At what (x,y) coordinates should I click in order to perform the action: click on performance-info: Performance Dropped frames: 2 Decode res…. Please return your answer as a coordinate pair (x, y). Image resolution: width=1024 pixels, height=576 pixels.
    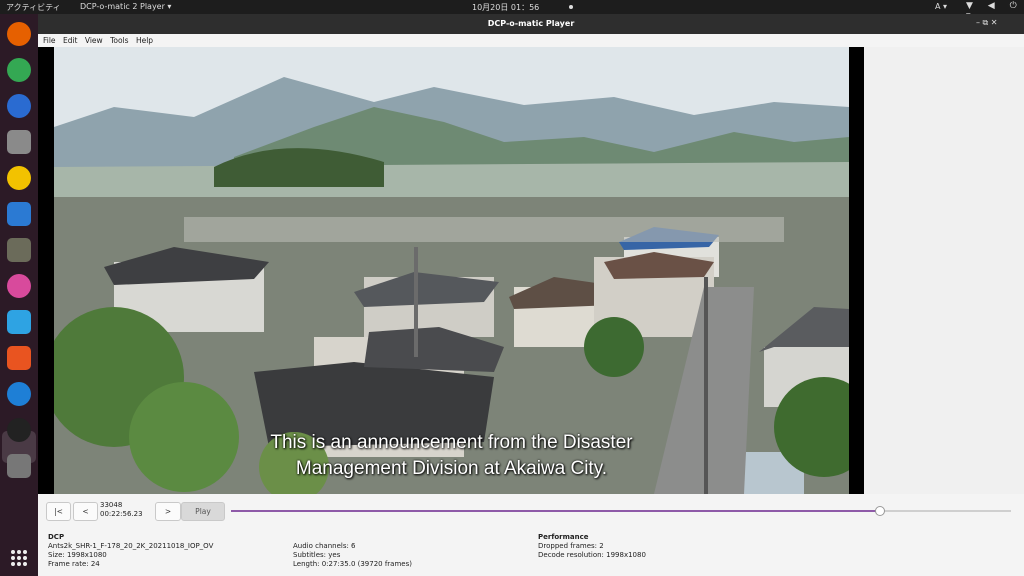
    Looking at the image, I should click on (592, 546).